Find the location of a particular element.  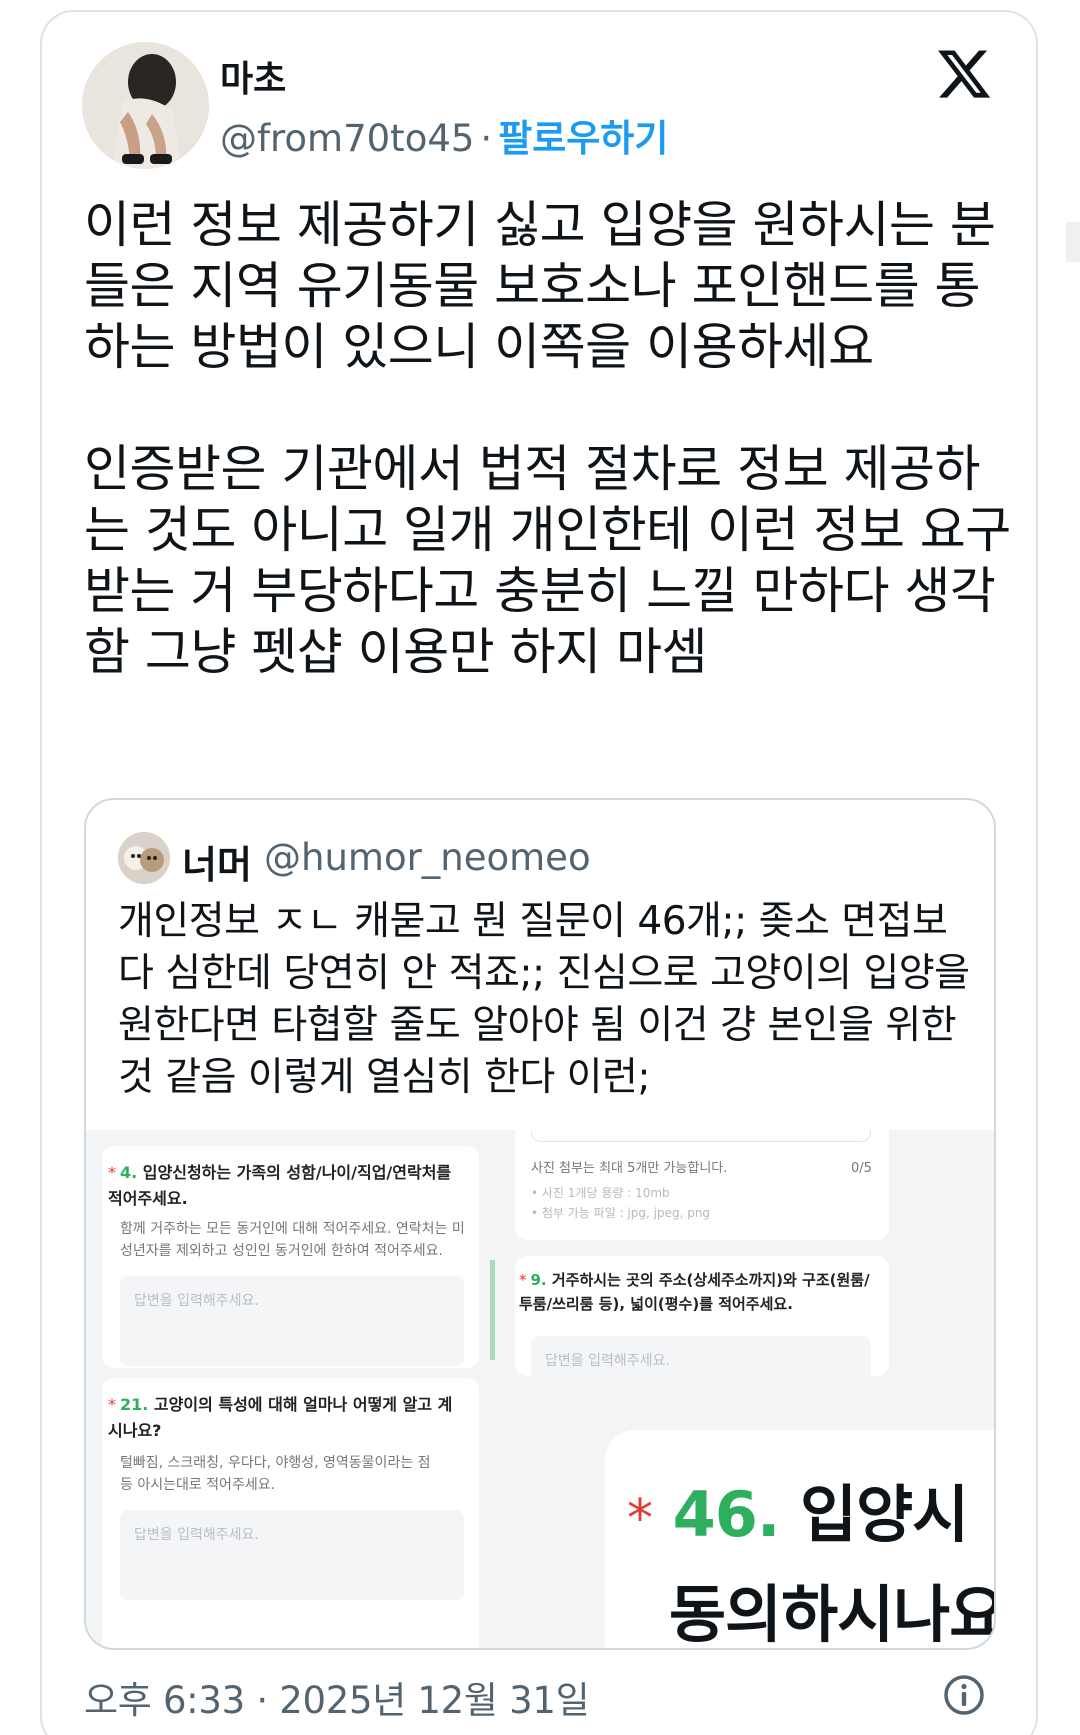

quoted-author-handle: @humor_neomeo is located at coordinates (427, 857).